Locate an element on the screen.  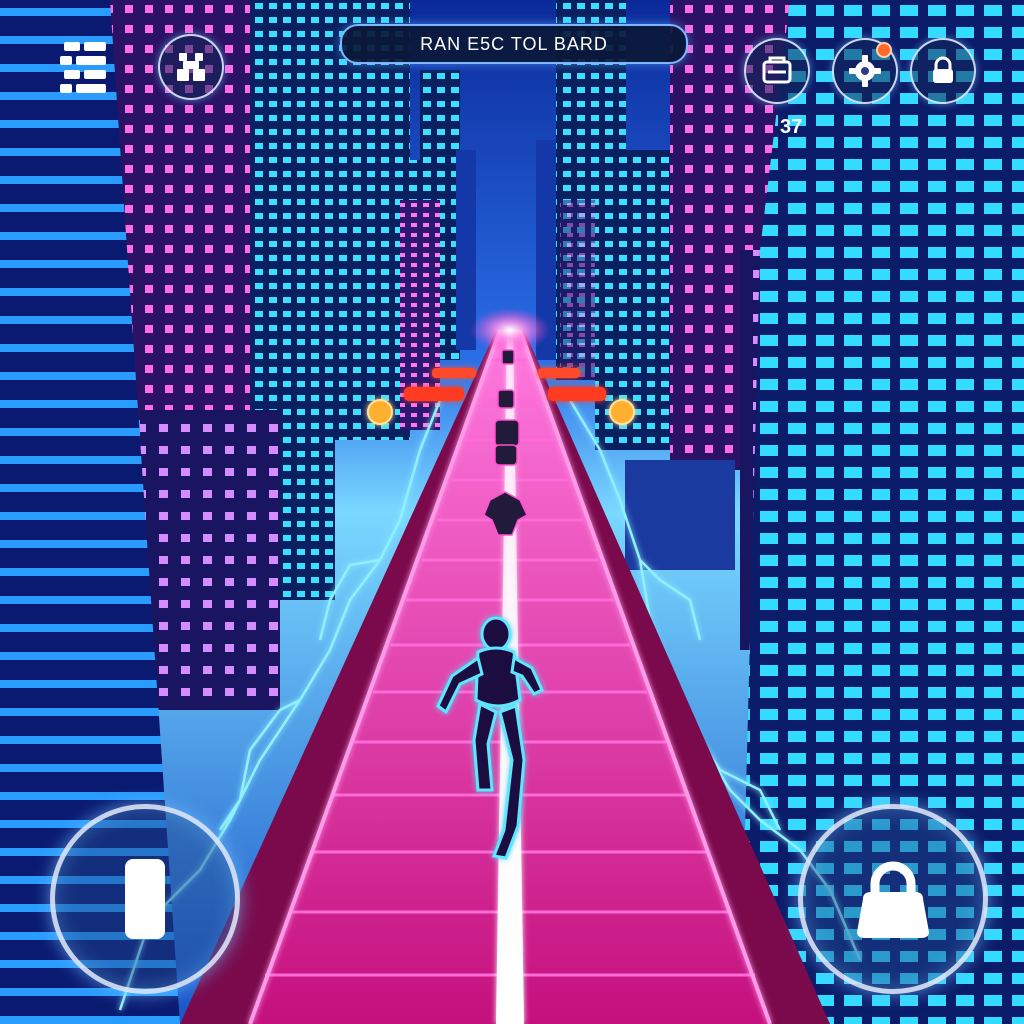
character-button is located at coordinates (191, 67).